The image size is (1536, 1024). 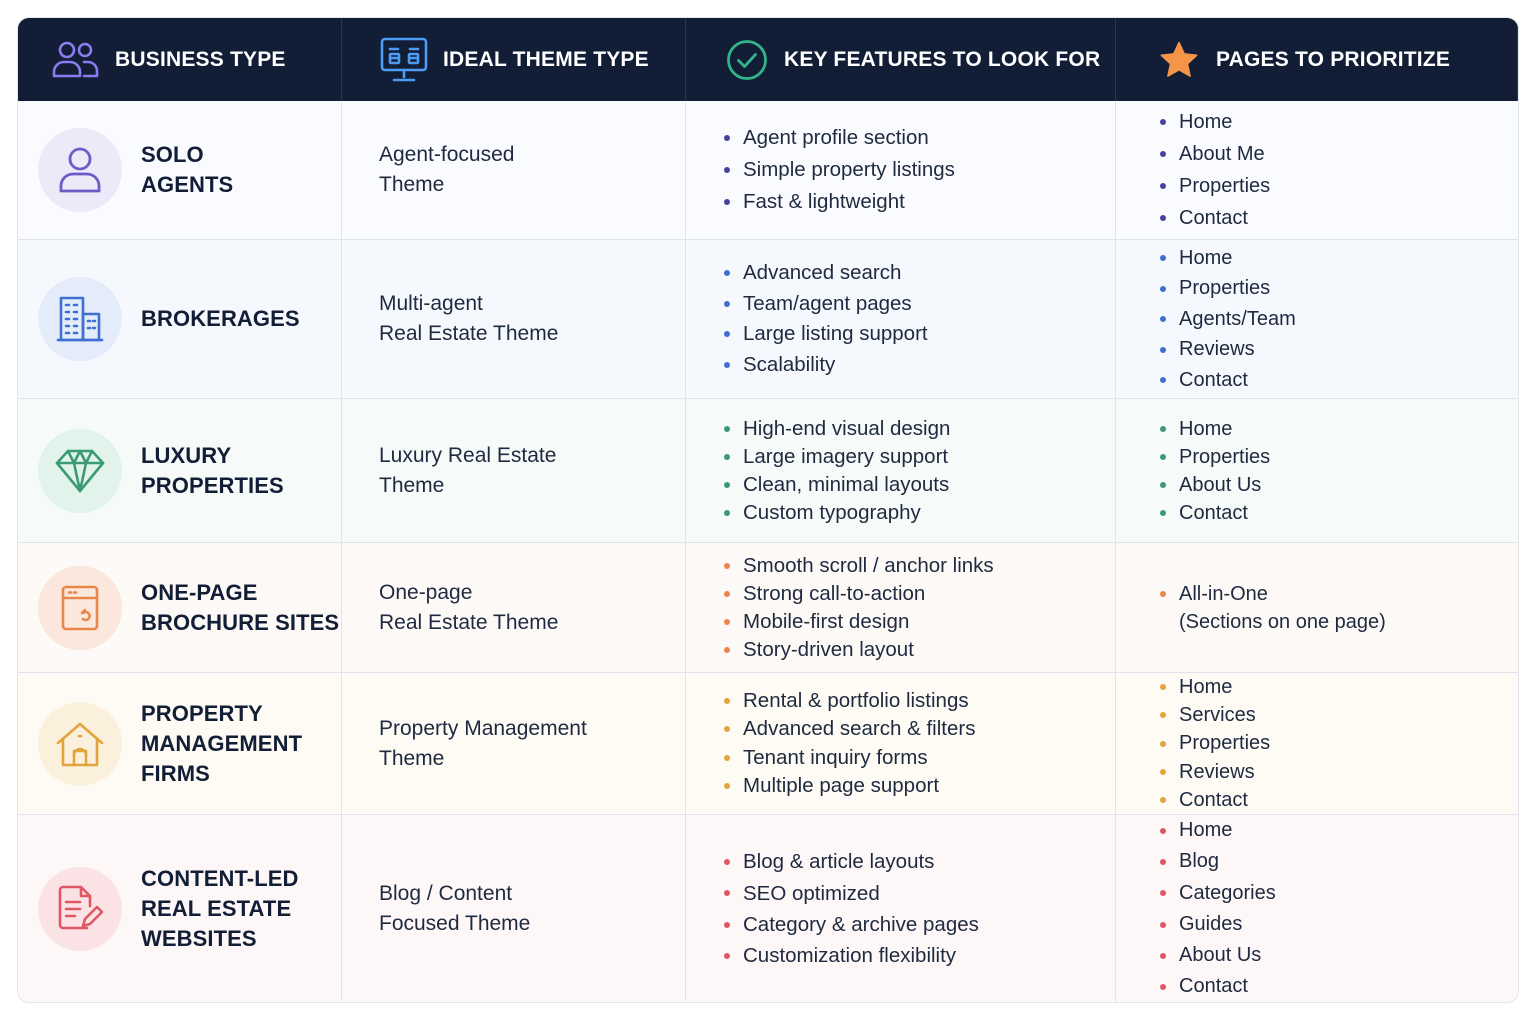 I want to click on brochure-icon, so click(x=80, y=607).